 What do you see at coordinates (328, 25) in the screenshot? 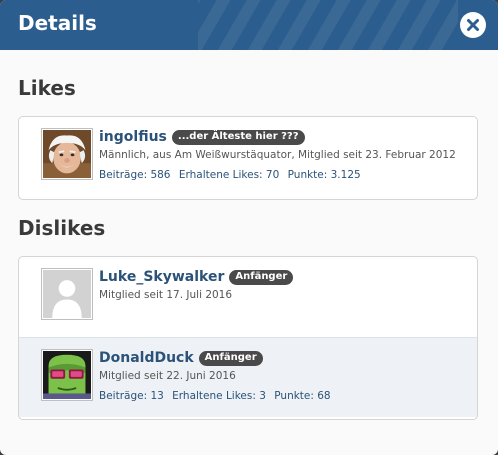
I see `titlebar-decoration` at bounding box center [328, 25].